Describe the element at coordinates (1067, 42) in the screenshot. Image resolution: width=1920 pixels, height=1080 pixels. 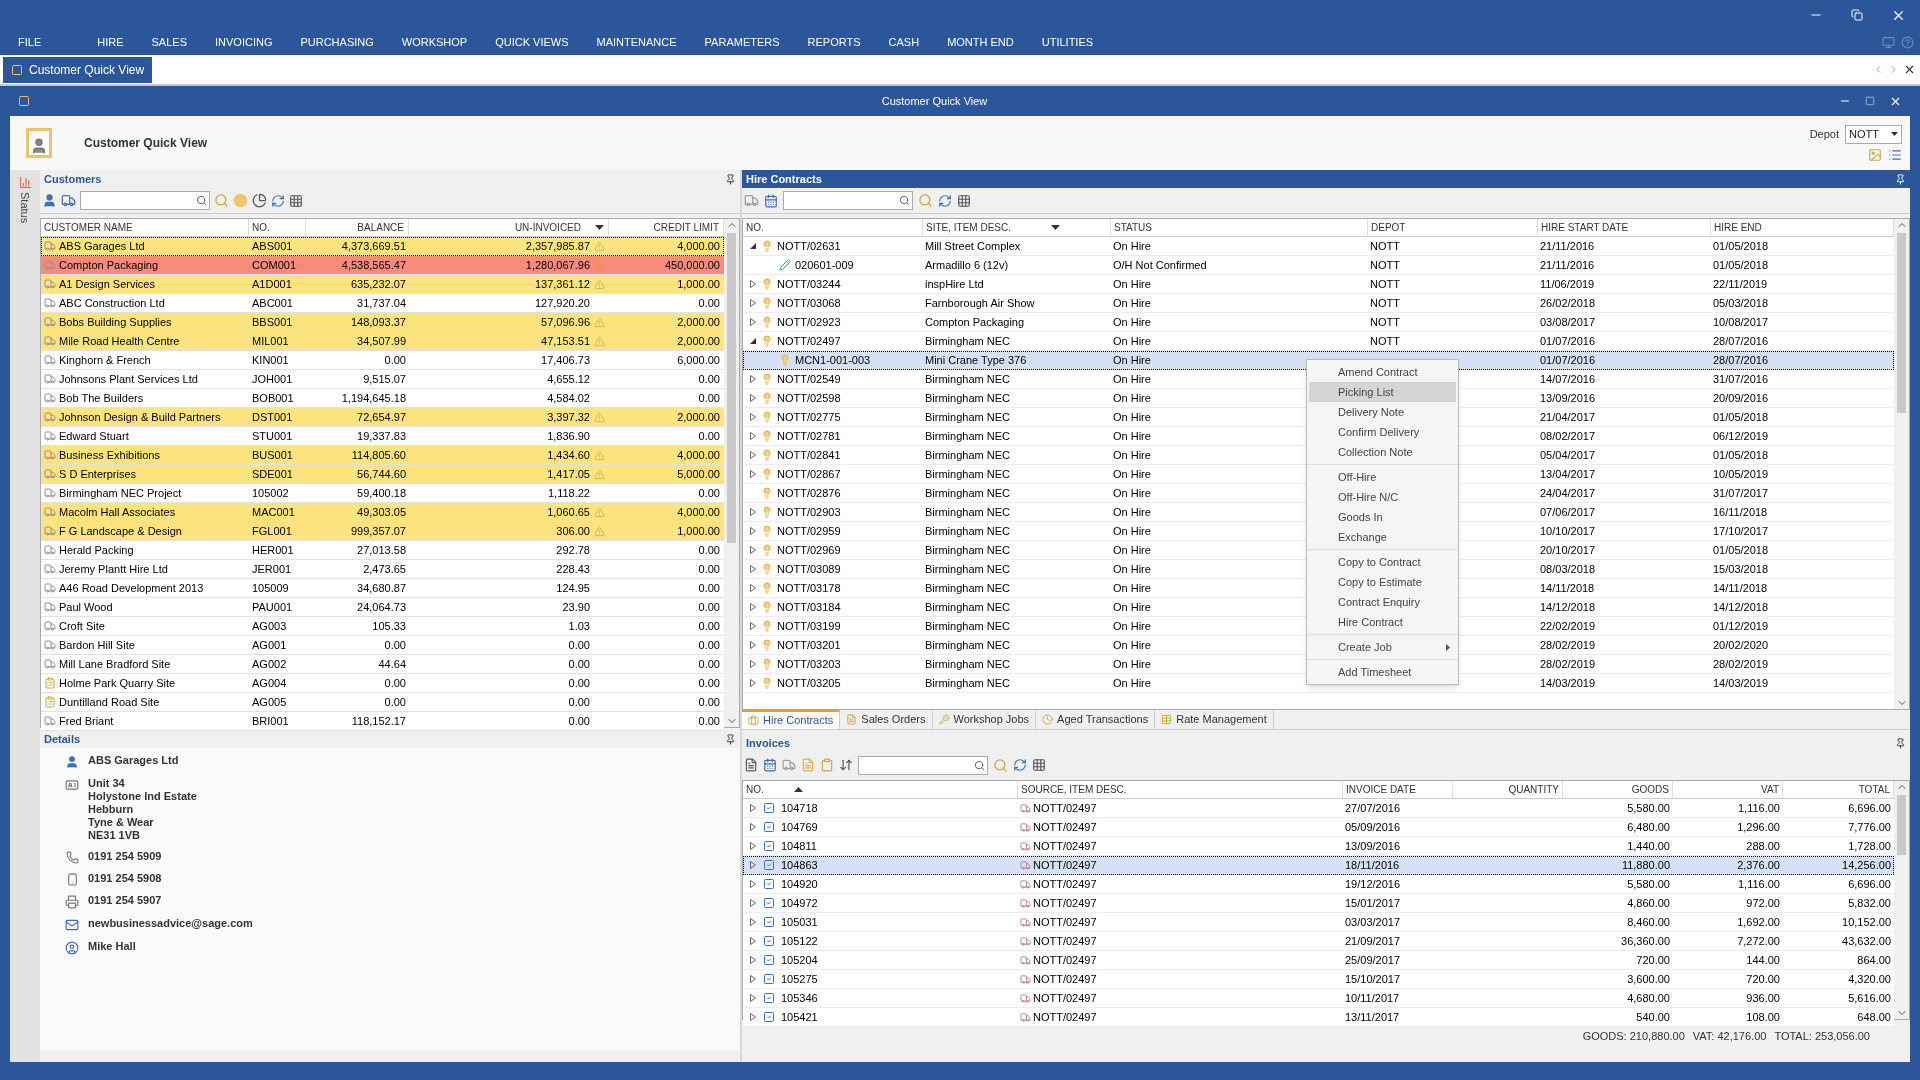
I see `menu-item: UTILITIES` at that location.